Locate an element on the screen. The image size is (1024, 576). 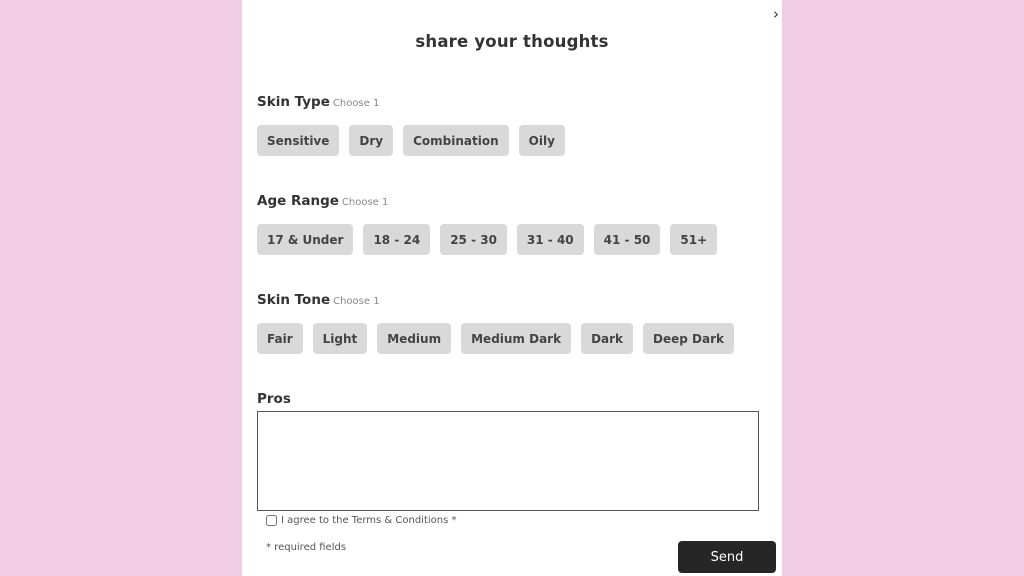
skin-type-option: Dry is located at coordinates (371, 140).